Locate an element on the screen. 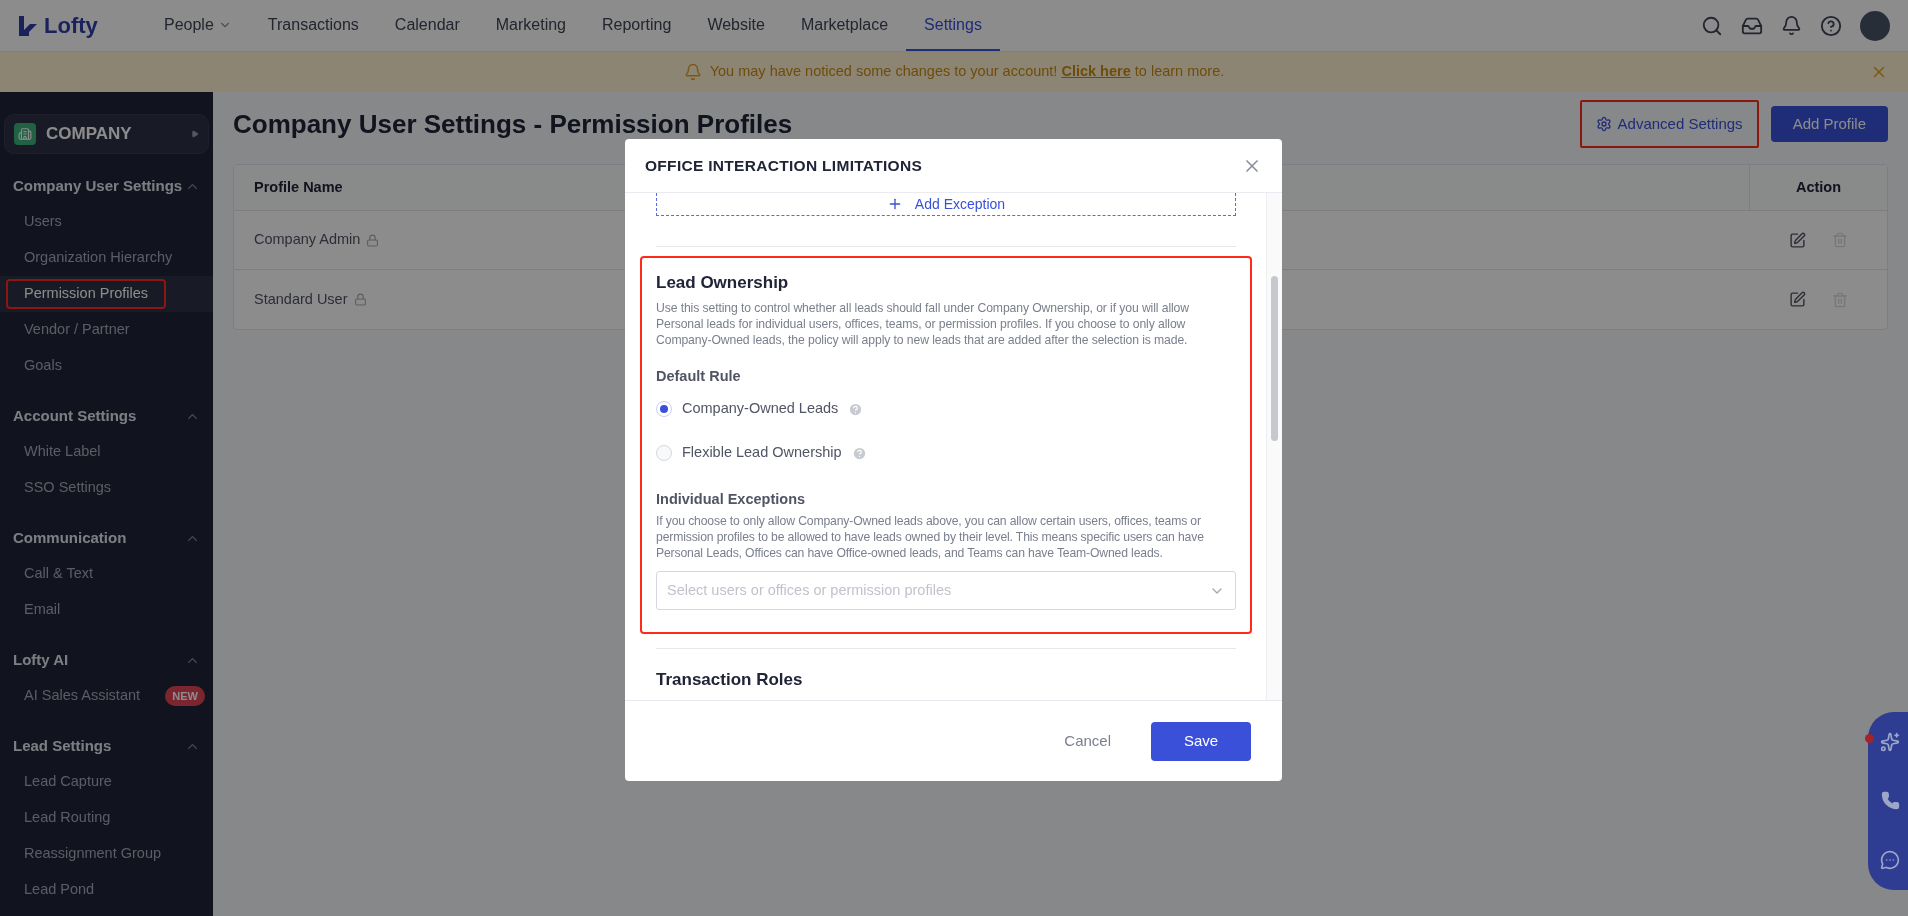  workspace-switcher: COMPANY is located at coordinates (106, 134).